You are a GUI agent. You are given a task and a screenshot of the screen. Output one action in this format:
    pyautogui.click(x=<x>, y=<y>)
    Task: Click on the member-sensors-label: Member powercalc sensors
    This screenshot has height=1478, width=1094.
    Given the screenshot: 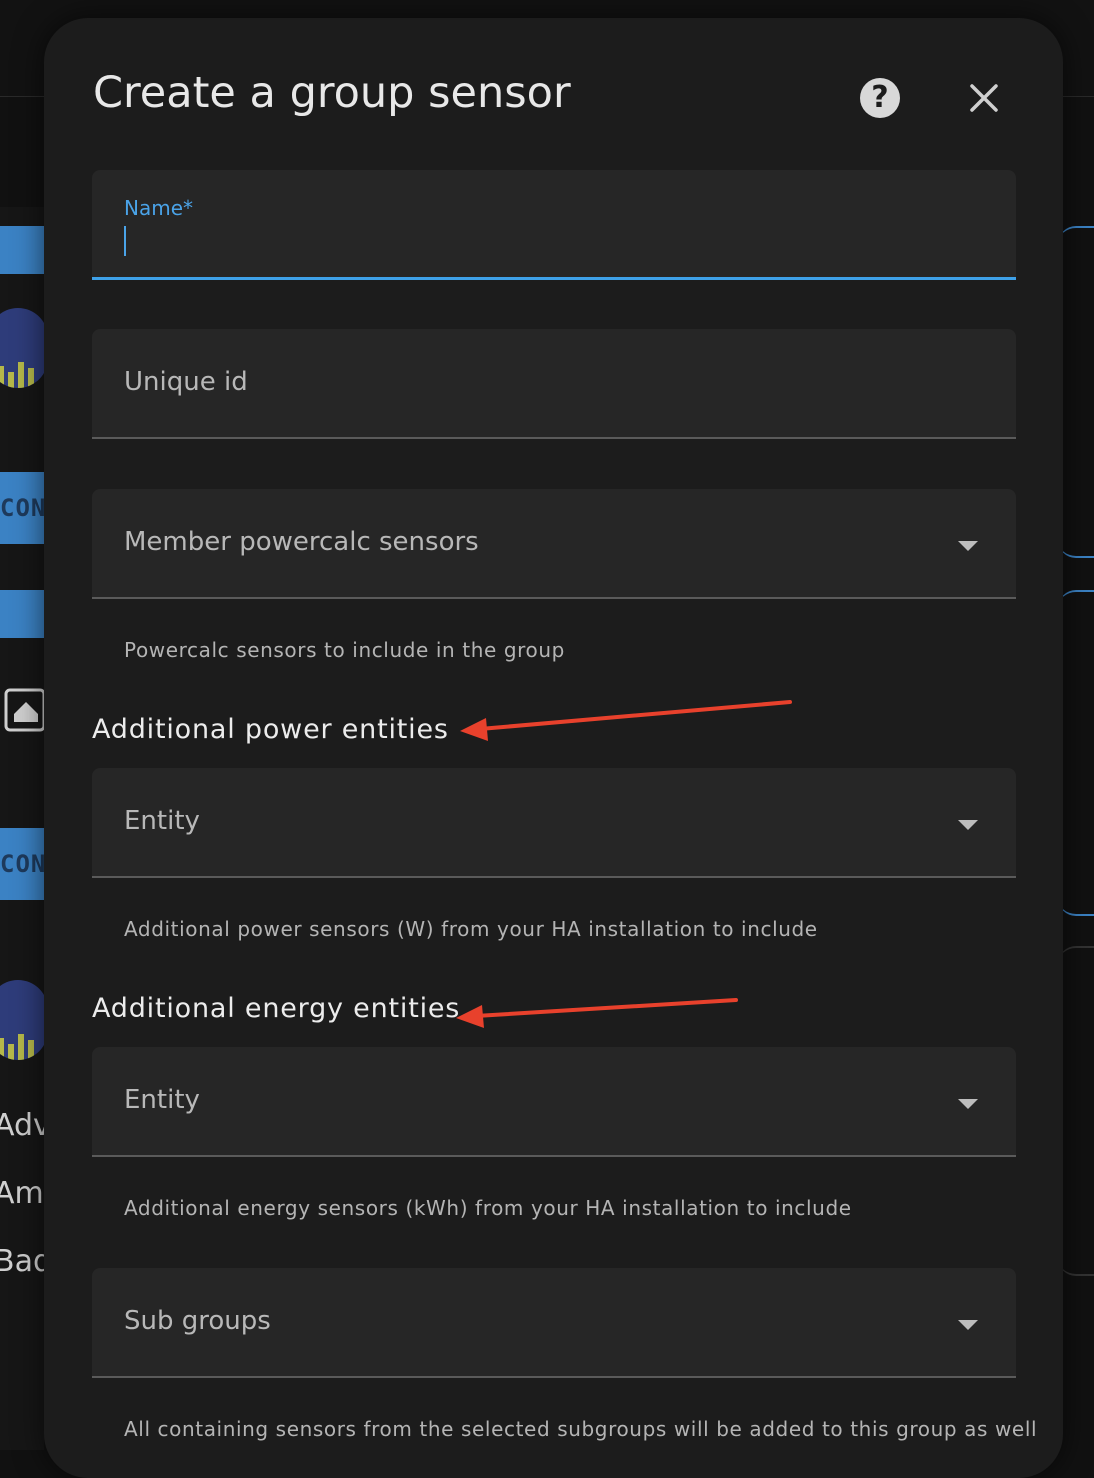 What is the action you would take?
    pyautogui.click(x=301, y=542)
    